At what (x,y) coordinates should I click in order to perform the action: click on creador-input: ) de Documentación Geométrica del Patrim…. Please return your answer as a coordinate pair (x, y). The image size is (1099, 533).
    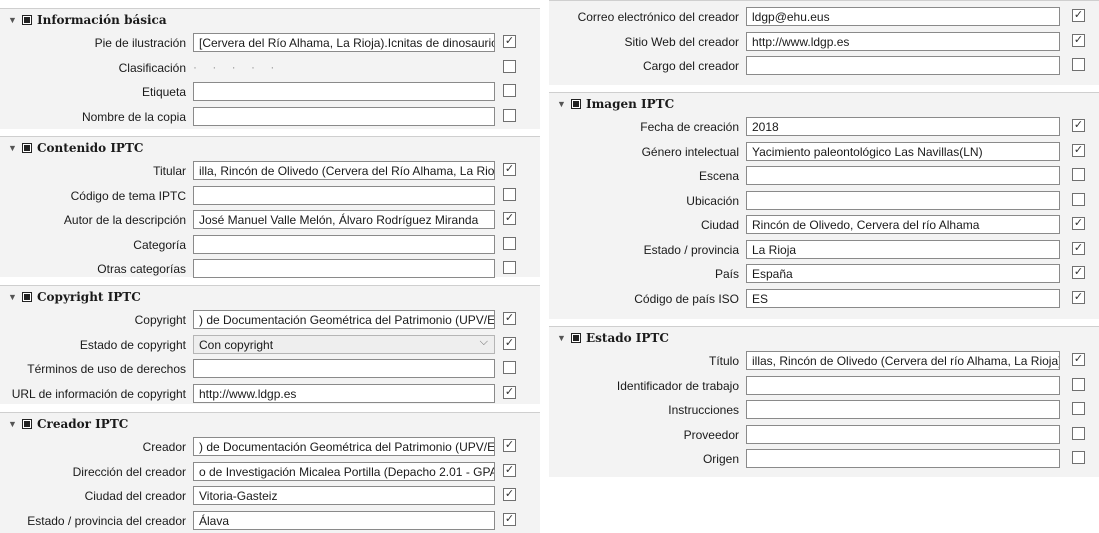
    Looking at the image, I should click on (344, 446).